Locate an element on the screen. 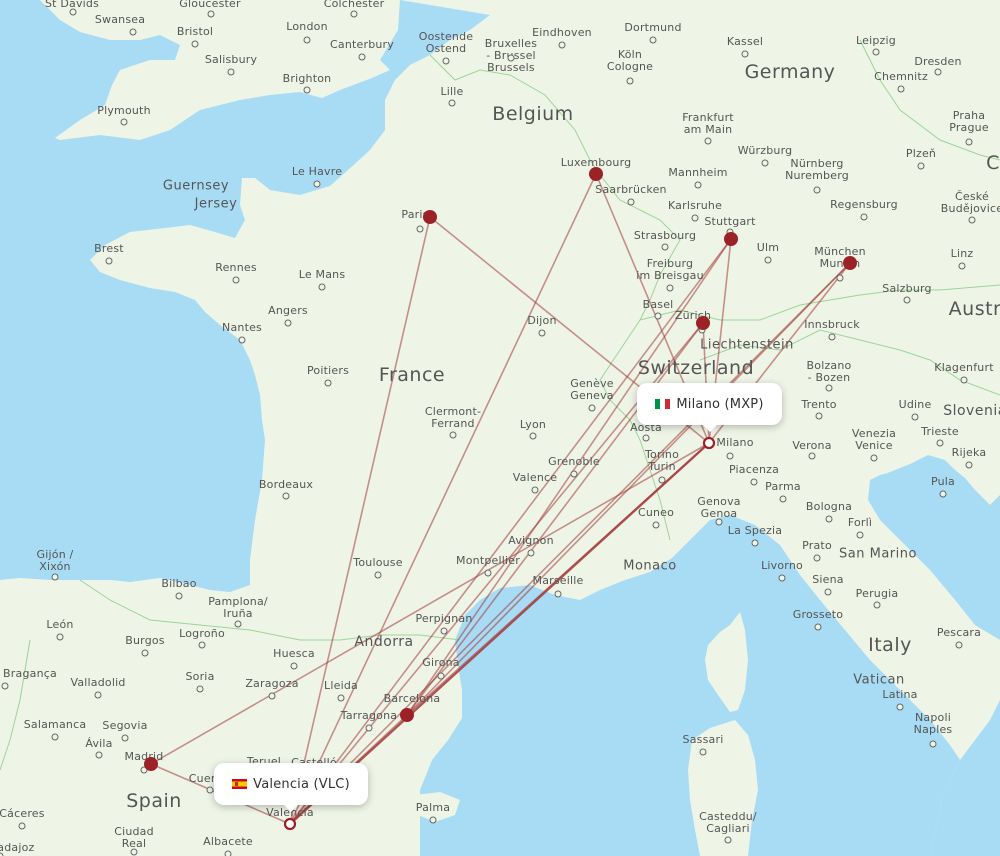  origin-airport-marker is located at coordinates (709, 443).